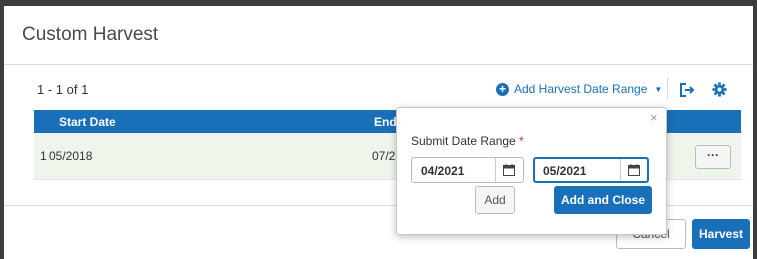  Describe the element at coordinates (443, 171) in the screenshot. I see `from-date-value: 04/2021` at that location.